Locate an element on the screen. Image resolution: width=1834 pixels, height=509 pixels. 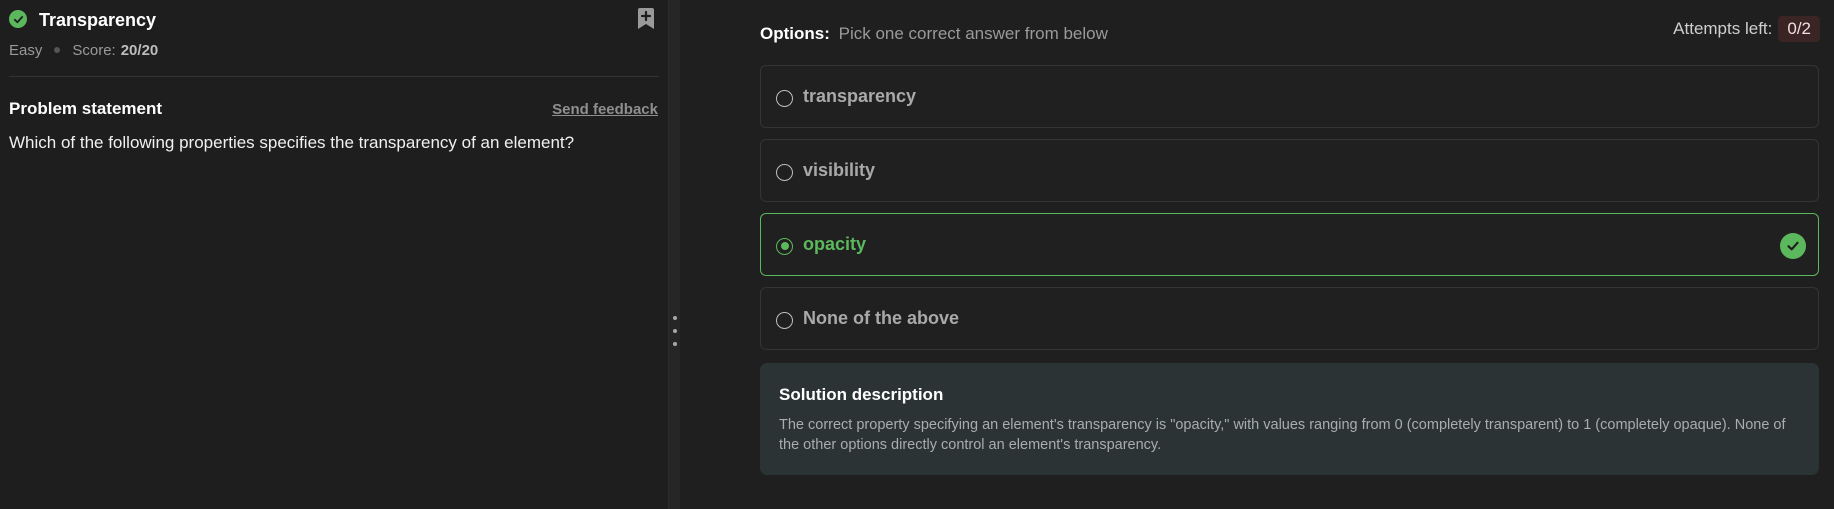
score-label: Score: is located at coordinates (94, 50).